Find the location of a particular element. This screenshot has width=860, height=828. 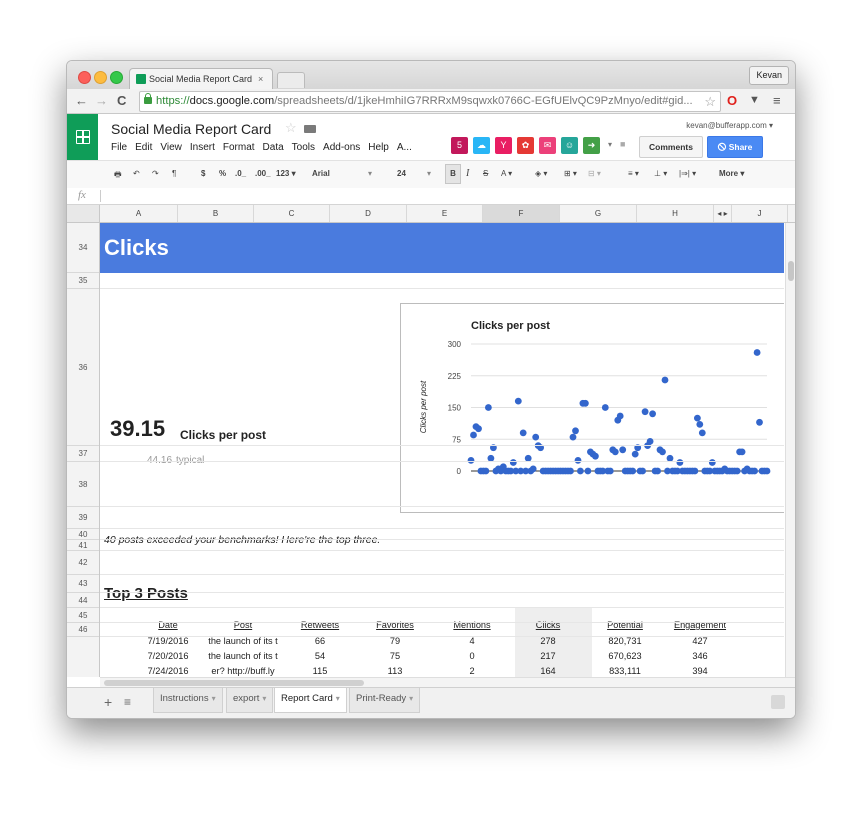

bold-button: B is located at coordinates (453, 174).